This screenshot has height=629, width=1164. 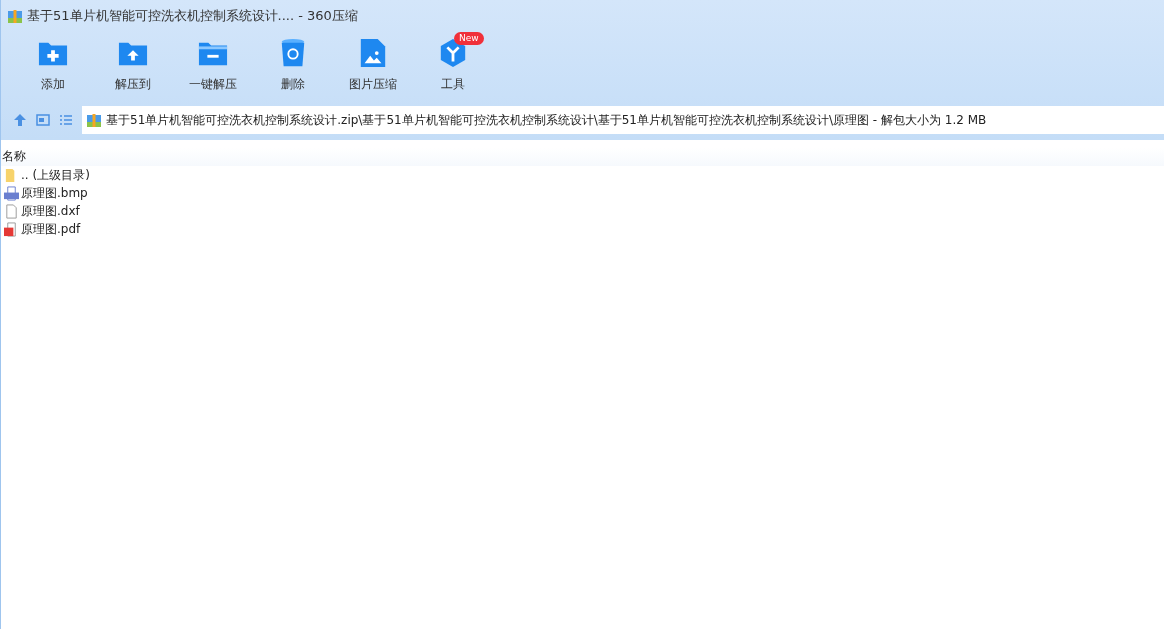 I want to click on column-header: 名称, so click(x=14, y=156).